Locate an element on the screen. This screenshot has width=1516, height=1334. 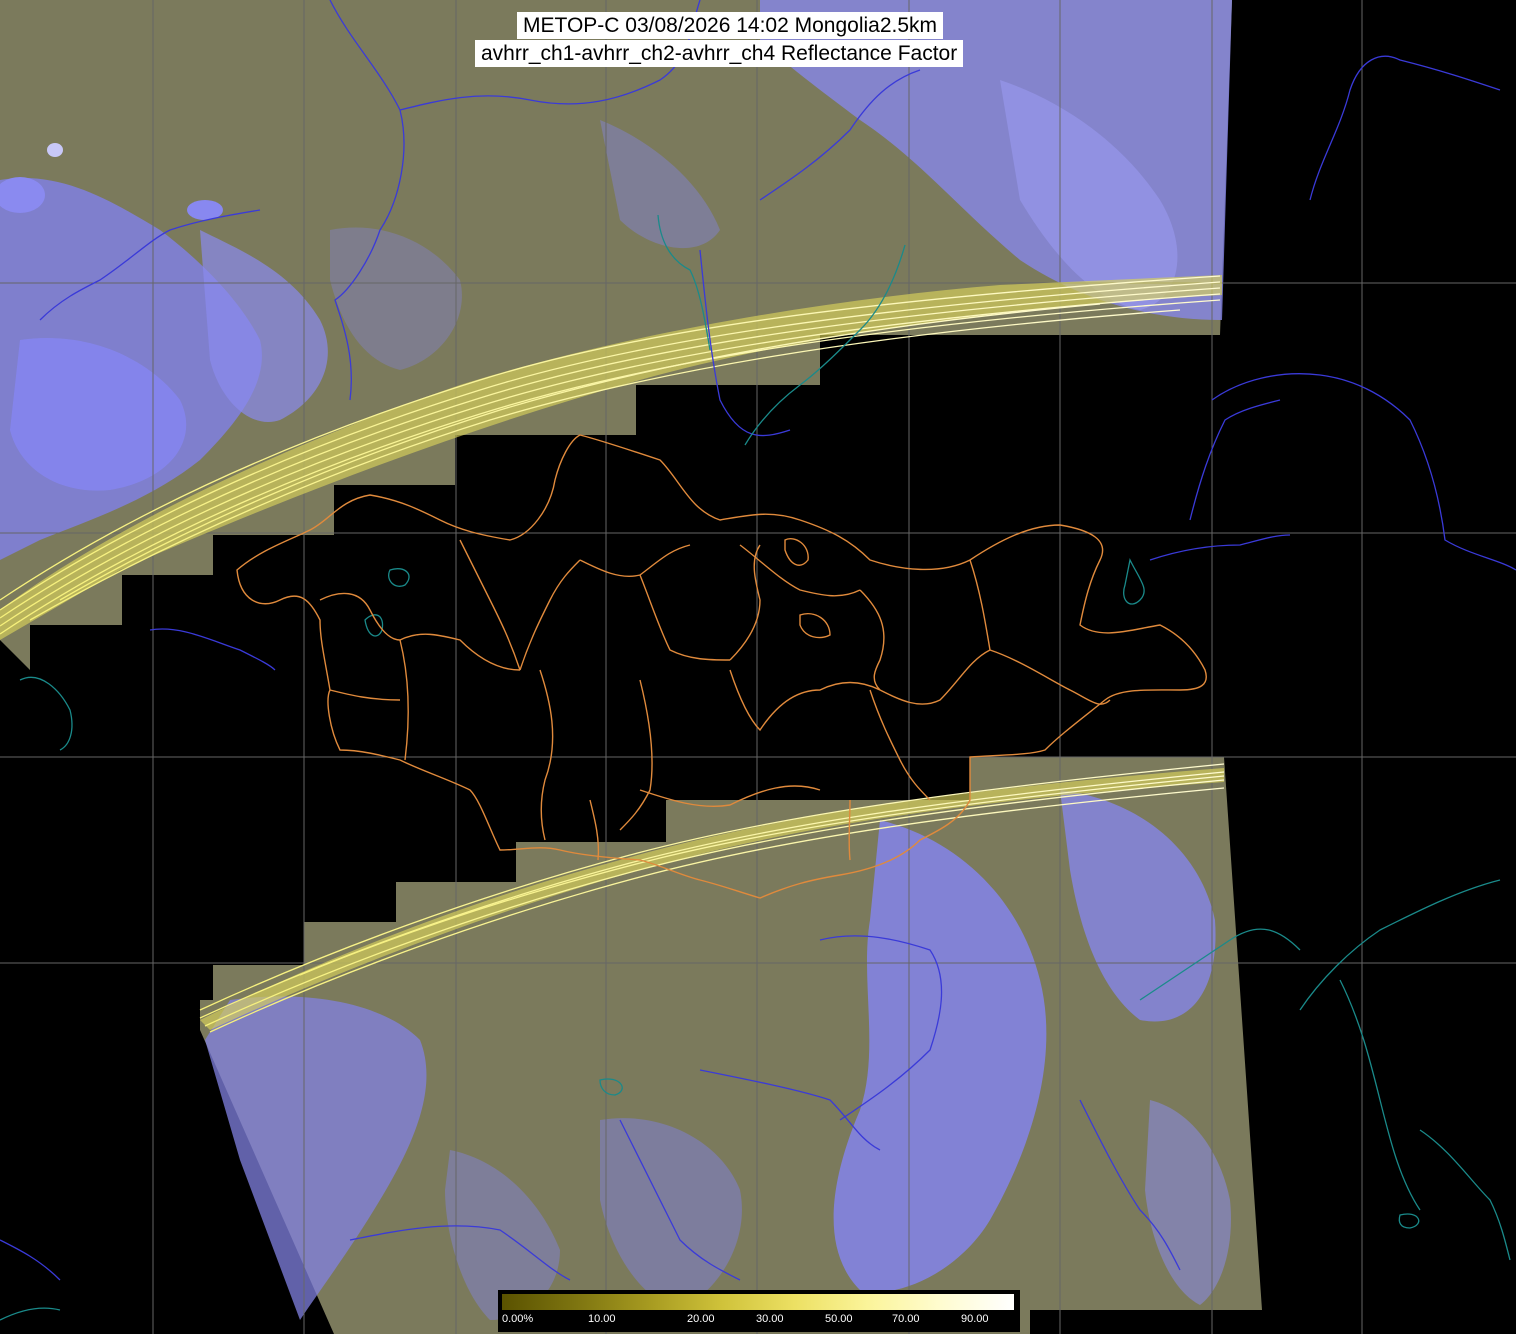
colorbar-gradient is located at coordinates (758, 1302).